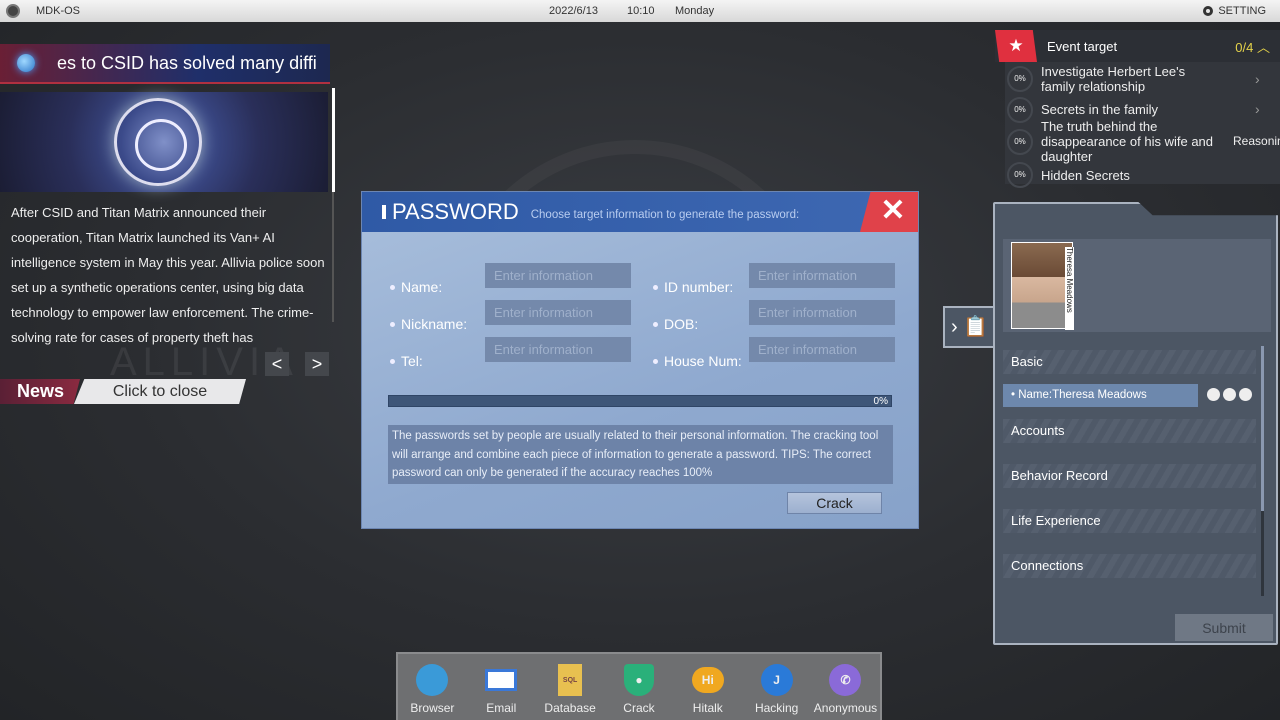 The image size is (1280, 720). I want to click on tel-input, so click(558, 349).